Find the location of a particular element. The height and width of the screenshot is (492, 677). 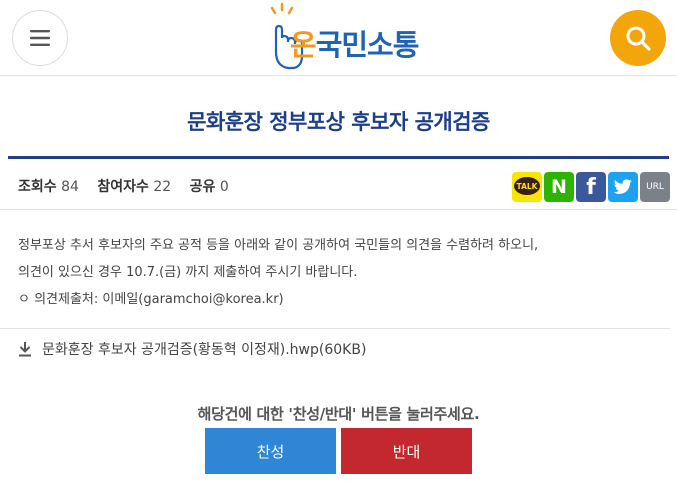

url-label: URL is located at coordinates (655, 187).